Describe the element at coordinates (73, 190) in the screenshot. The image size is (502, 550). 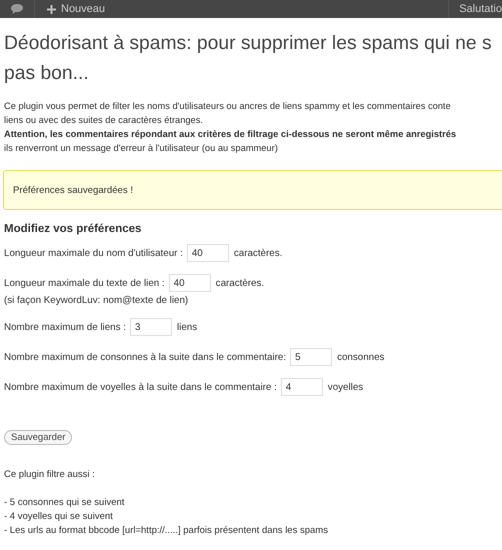
I see `notice-text: Préférences sauvegardées !` at that location.